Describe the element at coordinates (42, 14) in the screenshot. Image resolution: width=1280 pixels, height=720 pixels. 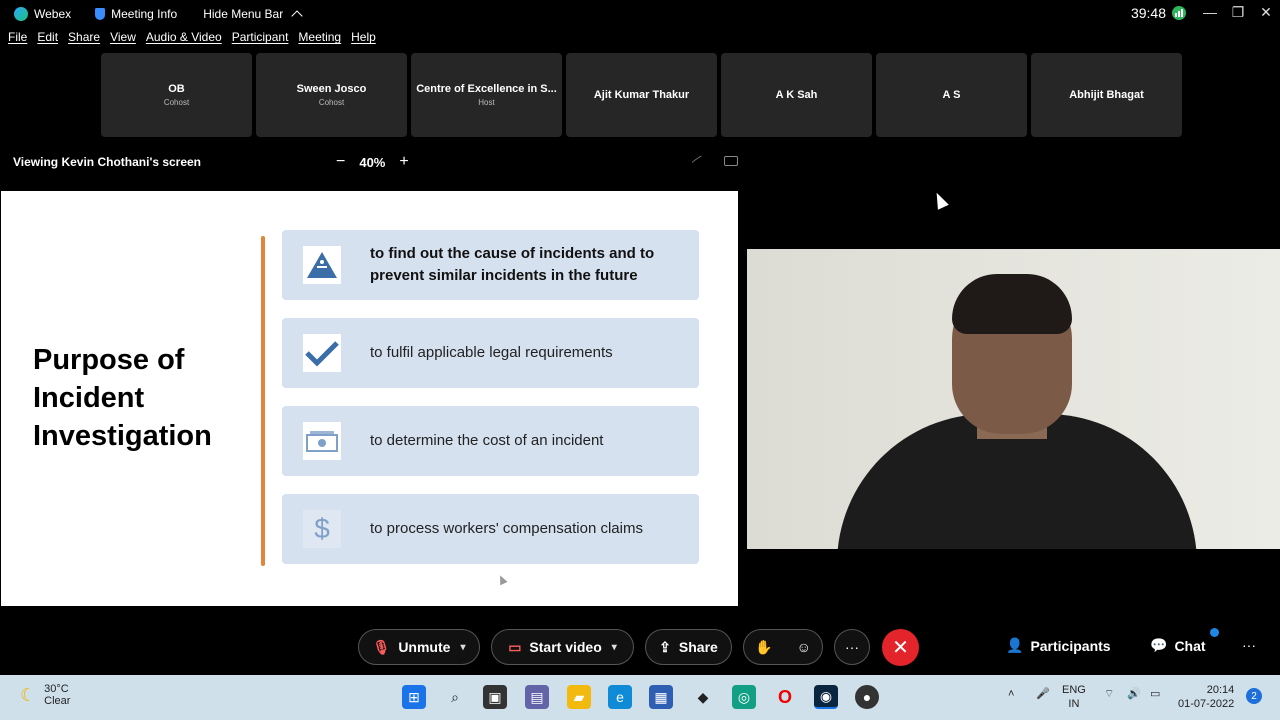
I see `webex-menu: Webex` at that location.